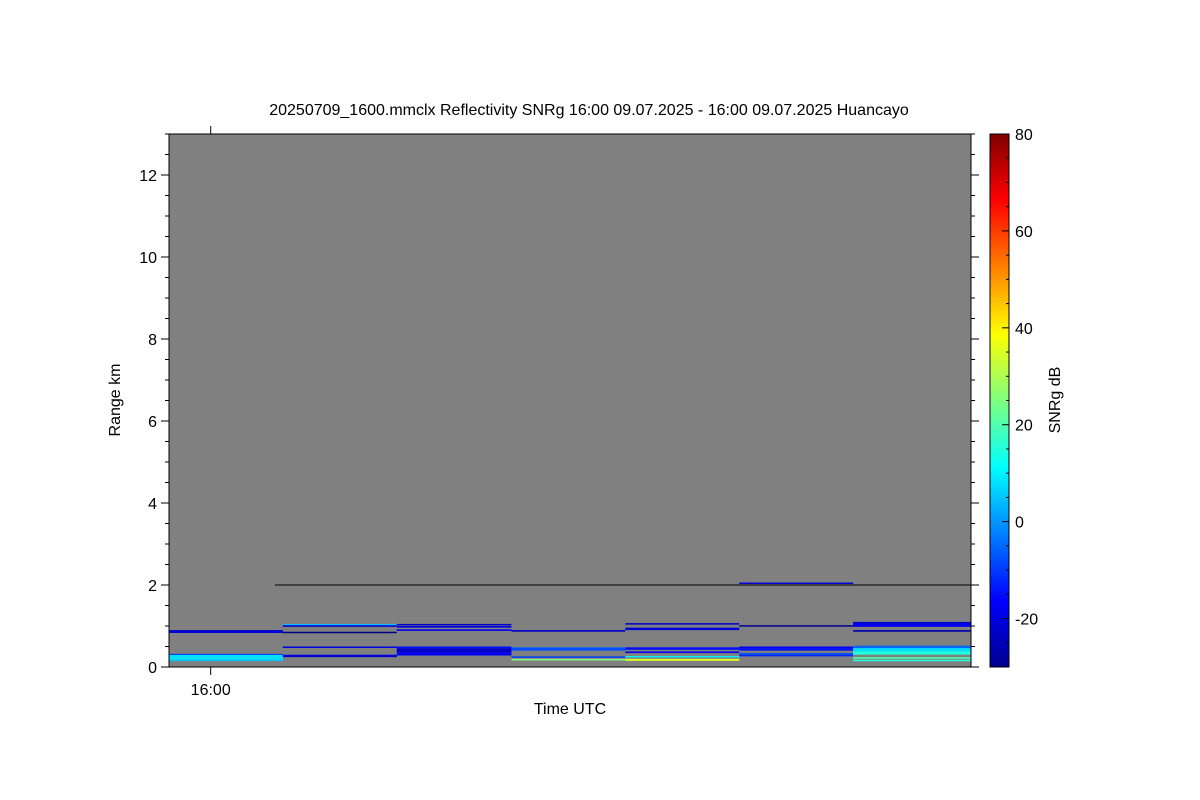 The width and height of the screenshot is (1200, 800). What do you see at coordinates (148, 176) in the screenshot?
I see `y-tick-label: 12` at bounding box center [148, 176].